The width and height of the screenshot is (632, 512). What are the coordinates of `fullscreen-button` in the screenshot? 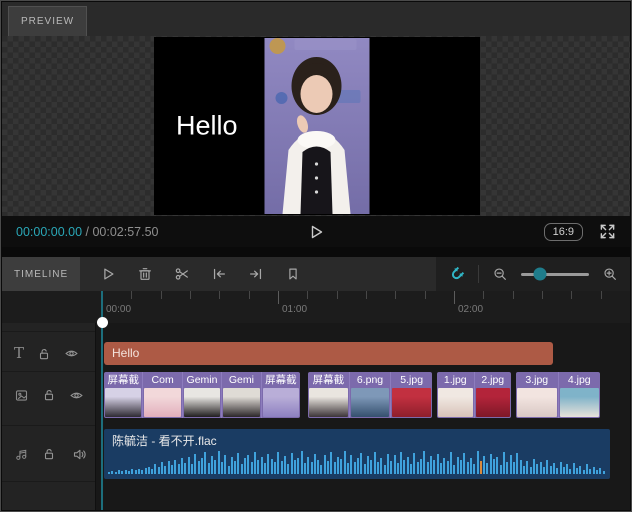 It's located at (607, 231).